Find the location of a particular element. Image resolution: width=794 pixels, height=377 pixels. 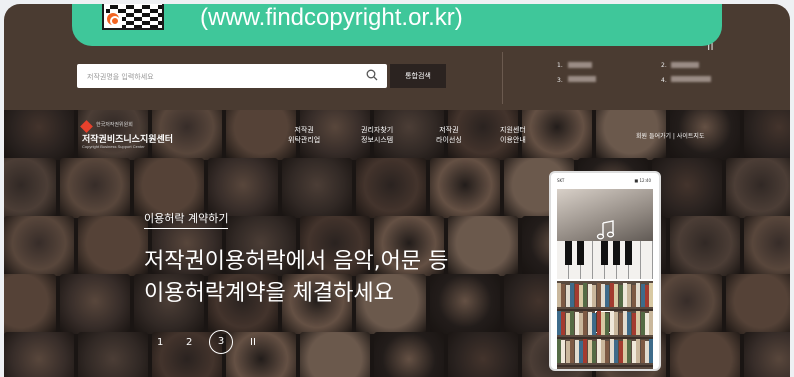

pager-dot-1: 1 is located at coordinates (160, 342).